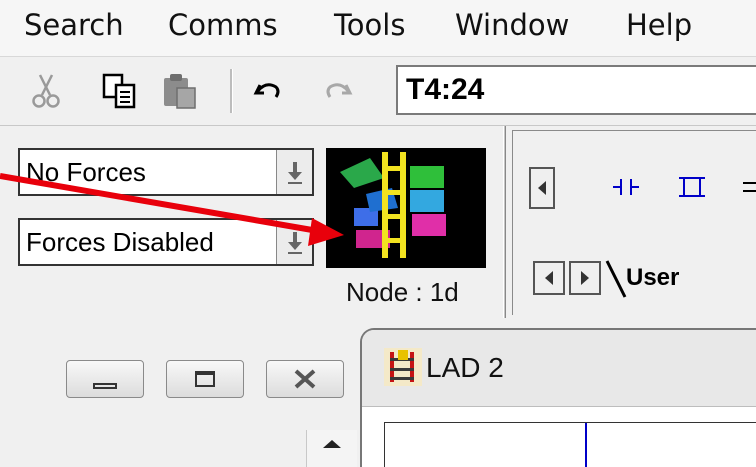 This screenshot has height=467, width=756. What do you see at coordinates (406, 208) in the screenshot?
I see `ladder-logo-icon` at bounding box center [406, 208].